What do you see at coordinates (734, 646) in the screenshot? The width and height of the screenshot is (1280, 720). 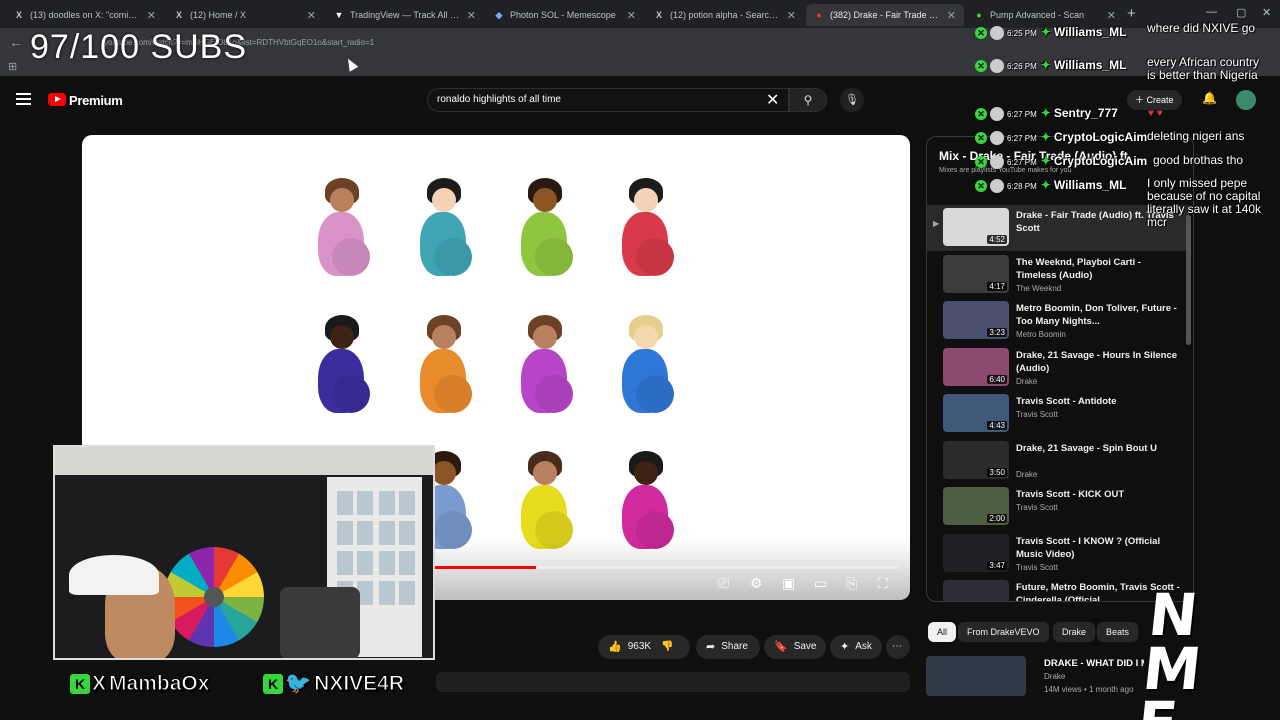 I see `share-label: Share` at bounding box center [734, 646].